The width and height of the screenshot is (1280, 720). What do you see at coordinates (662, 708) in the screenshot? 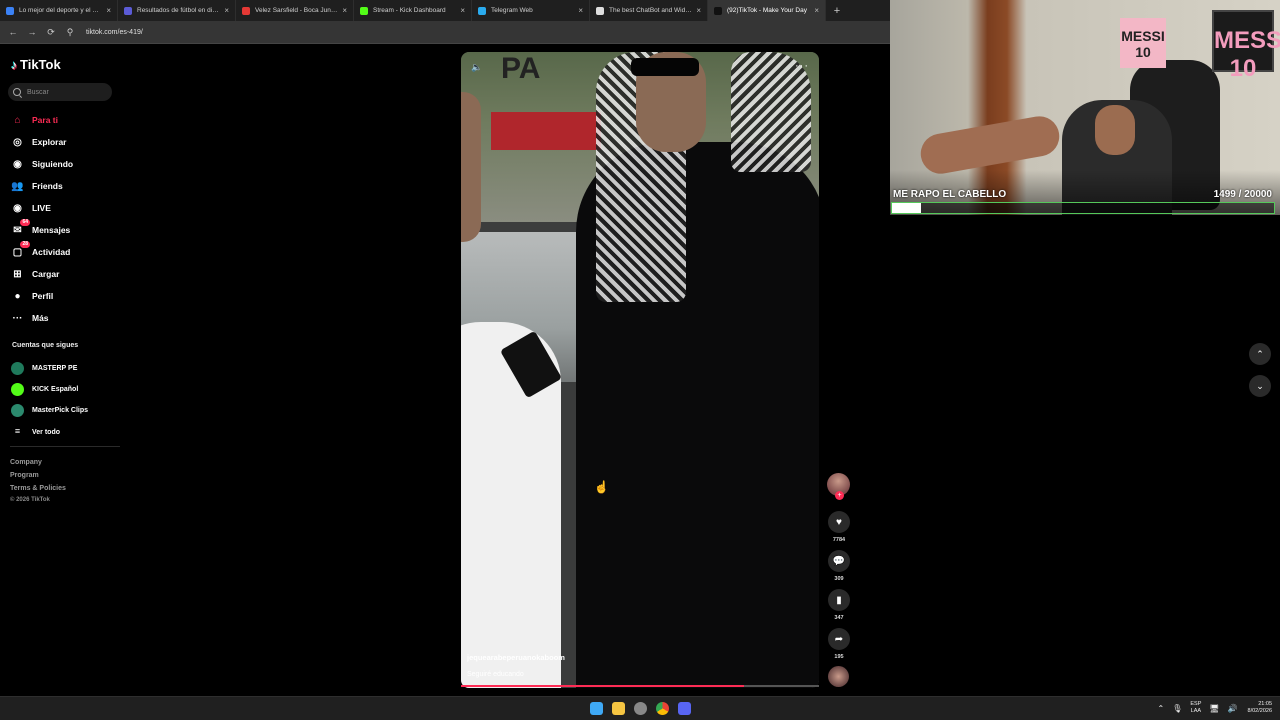
I see `chrome-icon` at bounding box center [662, 708].